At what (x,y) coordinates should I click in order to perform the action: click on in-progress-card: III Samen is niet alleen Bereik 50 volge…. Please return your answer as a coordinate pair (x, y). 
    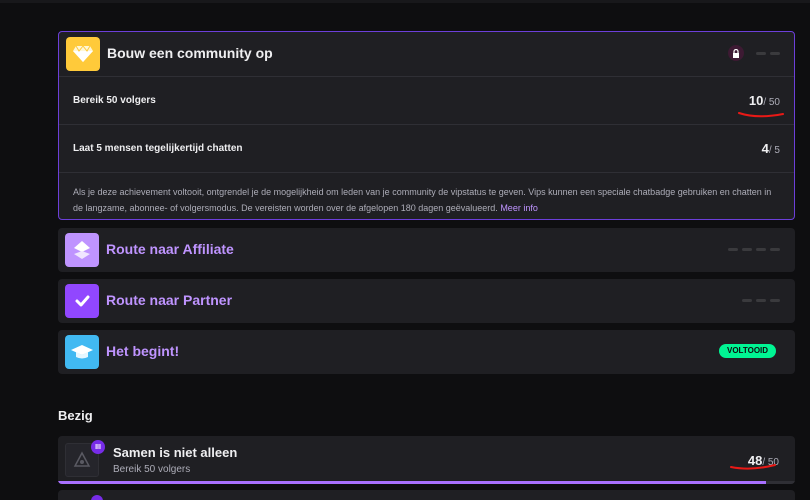
    Looking at the image, I should click on (426, 460).